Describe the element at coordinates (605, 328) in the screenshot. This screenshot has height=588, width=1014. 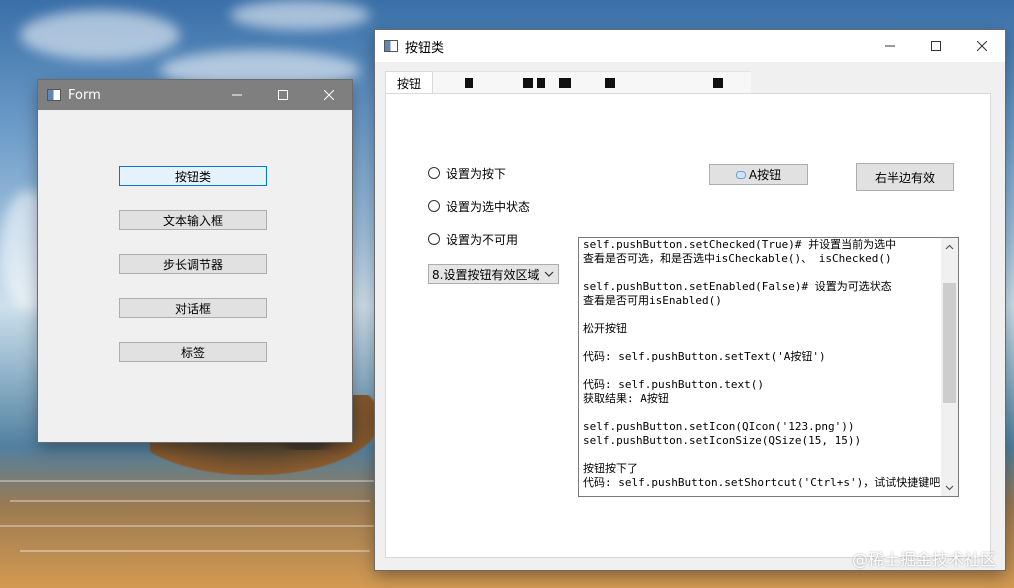
I see `text-line: 松开按钮` at that location.